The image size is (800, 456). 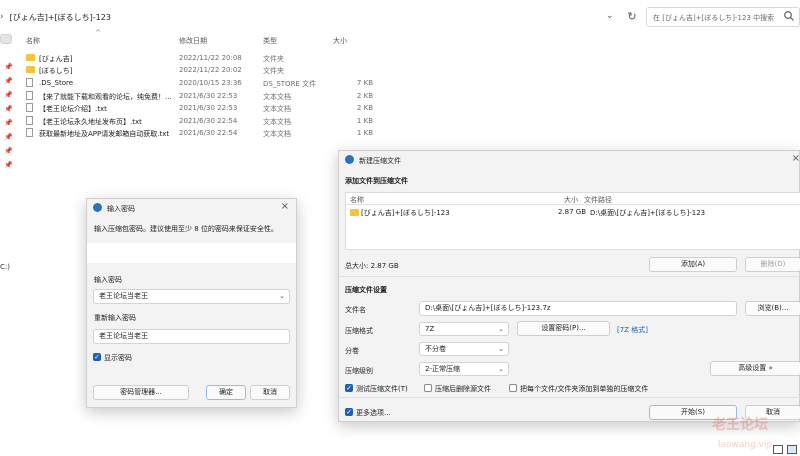 What do you see at coordinates (273, 71) in the screenshot?
I see `file-type: 文件夹` at bounding box center [273, 71].